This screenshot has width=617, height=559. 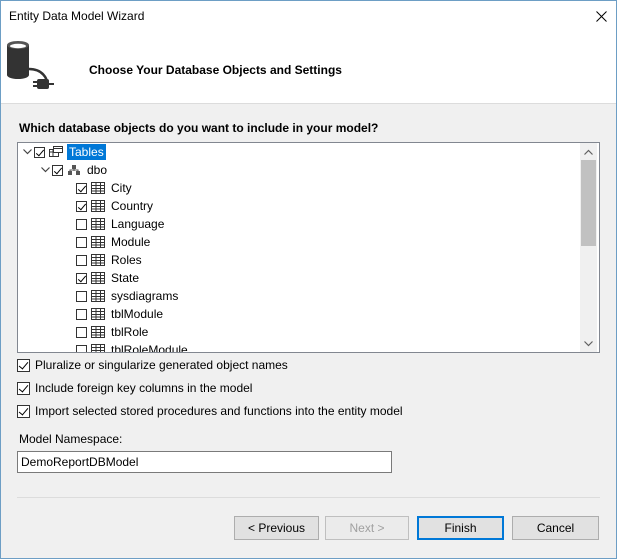 I want to click on pluralize-checkbox, so click(x=23, y=365).